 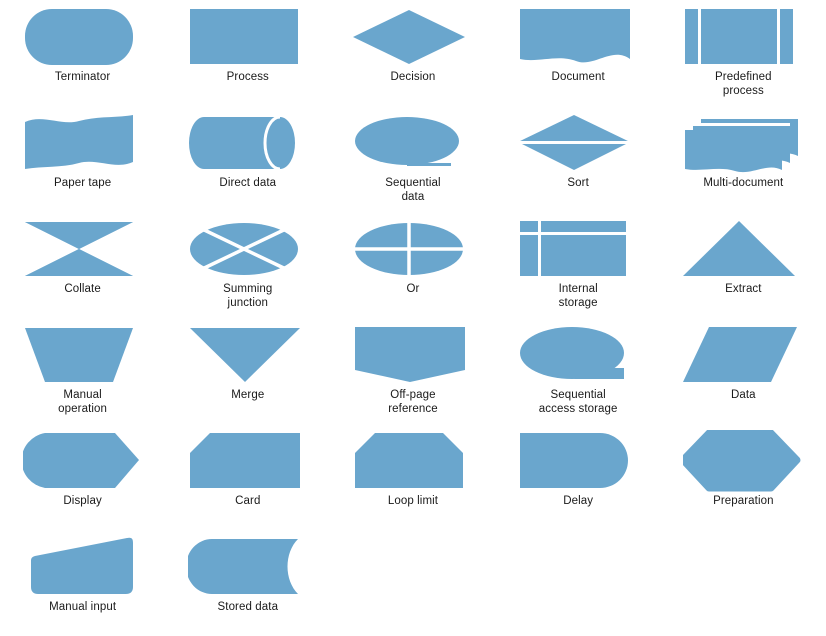 I want to click on shape-cell-document: Document, so click(x=578, y=53).